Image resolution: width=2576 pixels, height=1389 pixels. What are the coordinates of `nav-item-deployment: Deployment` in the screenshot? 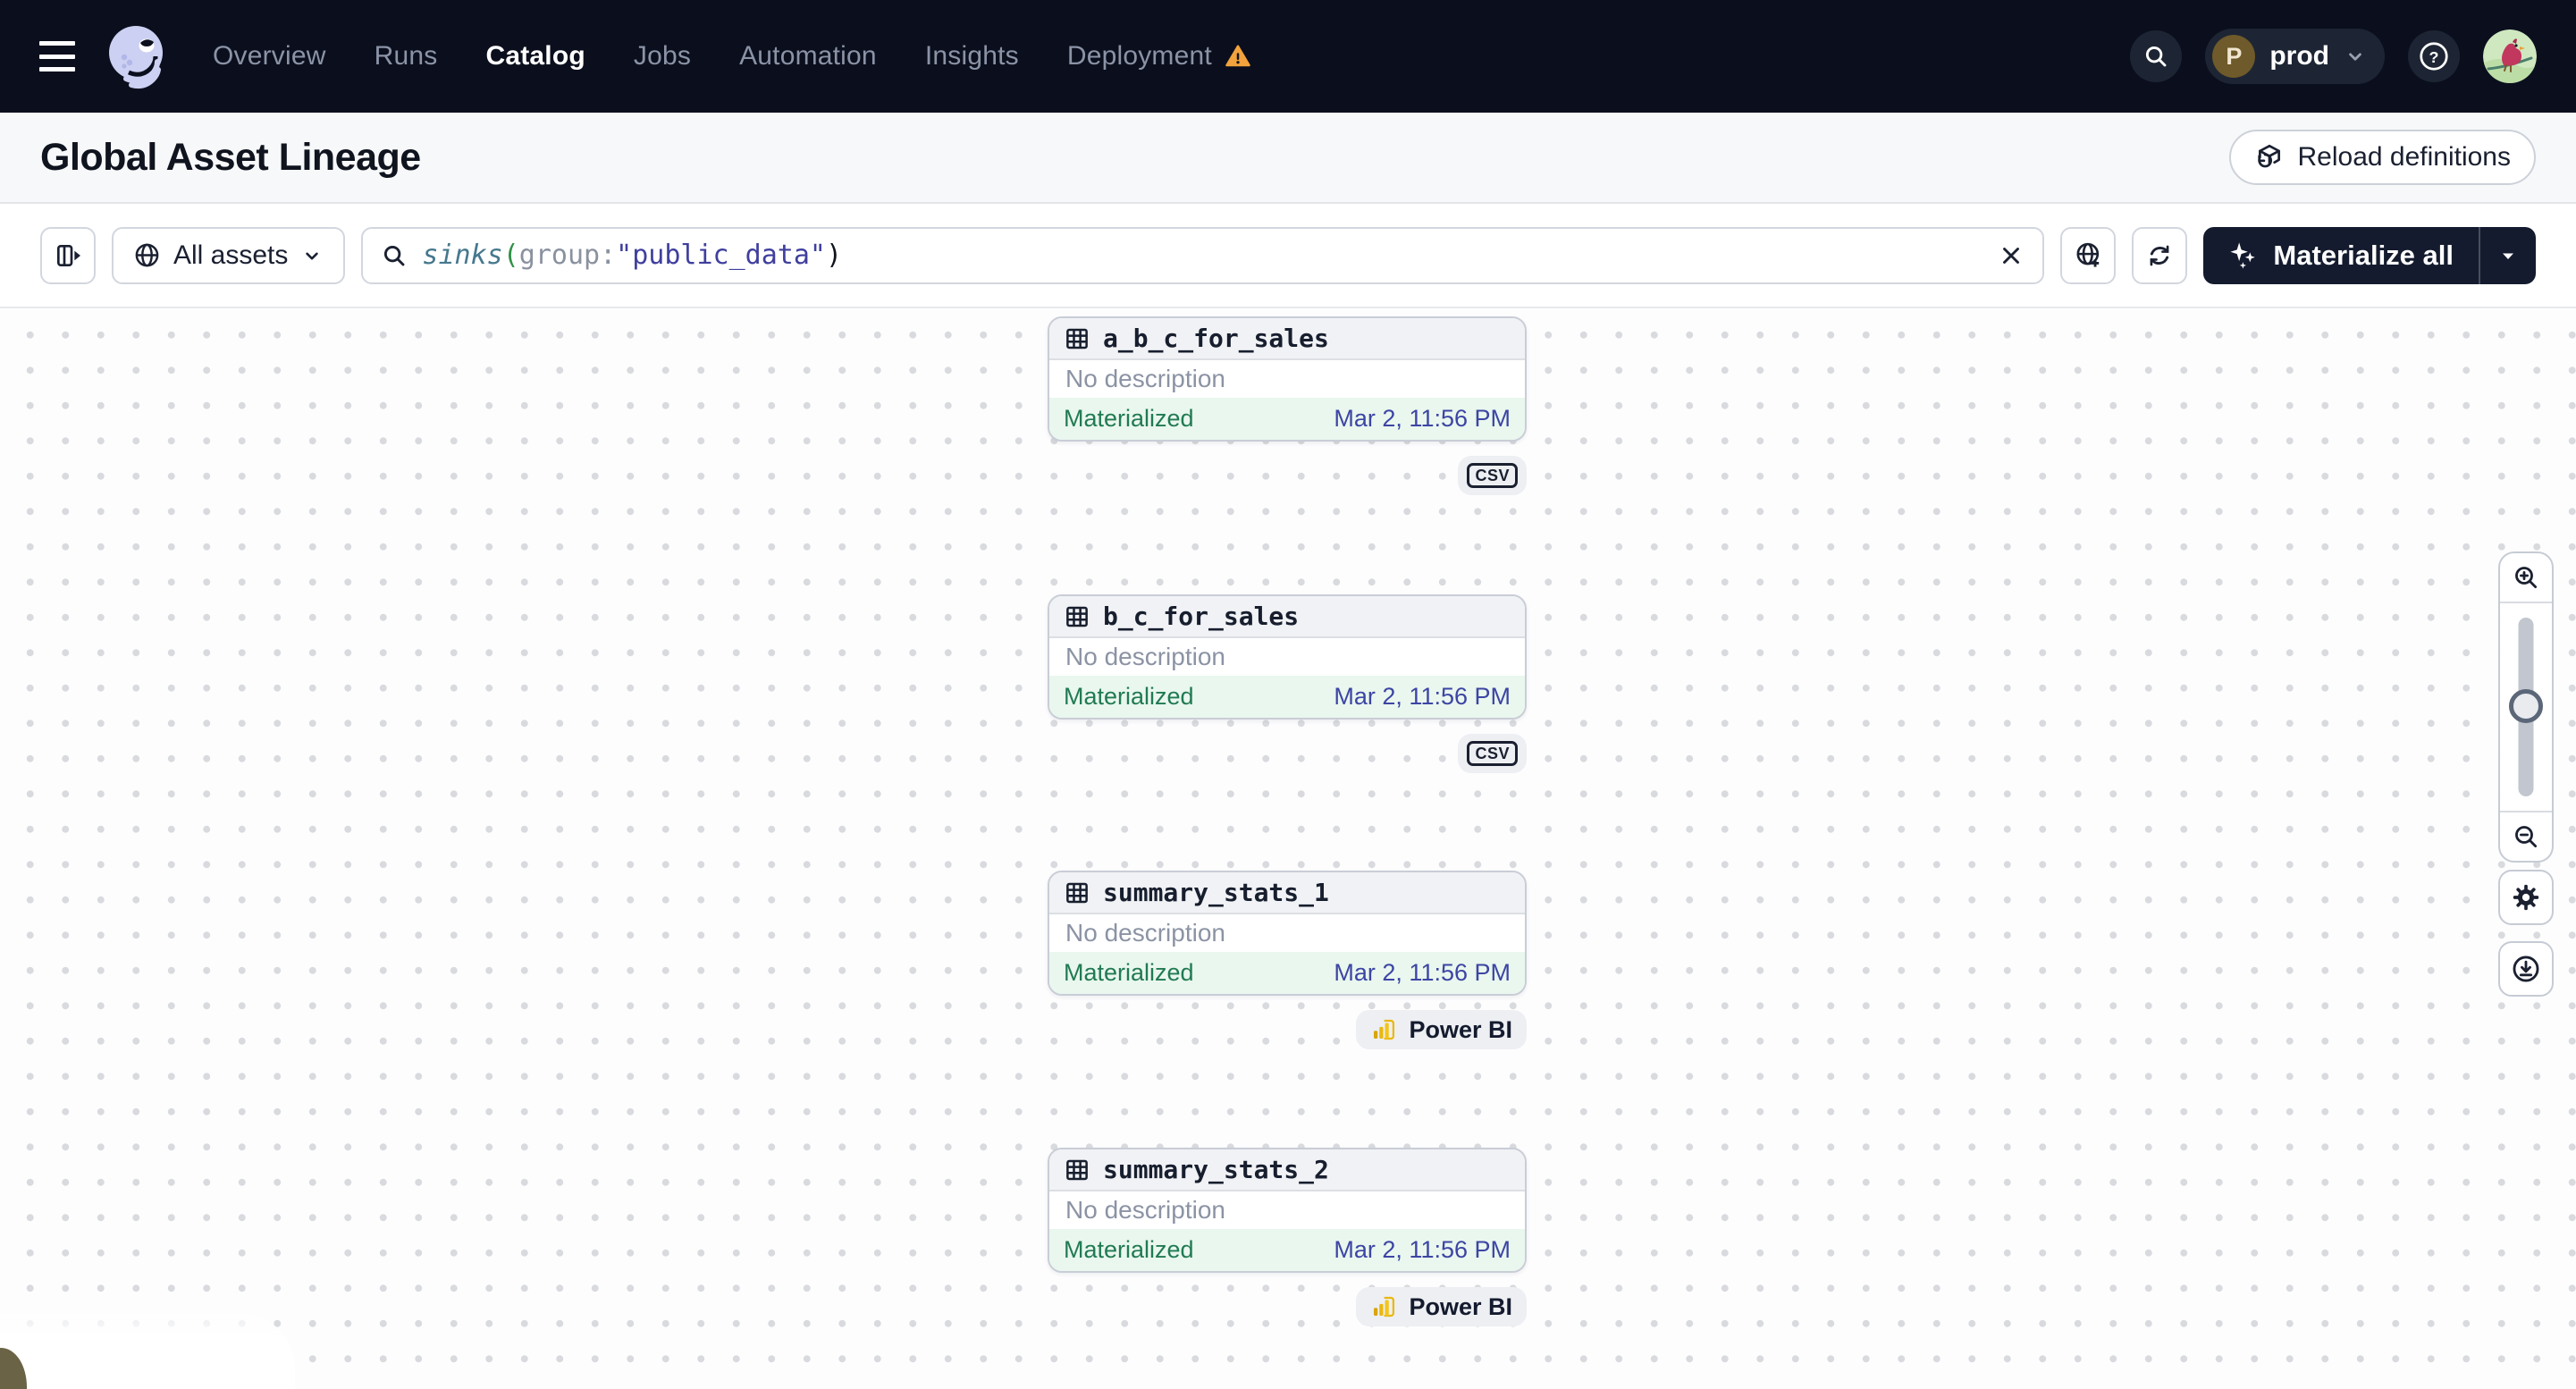 It's located at (1159, 56).